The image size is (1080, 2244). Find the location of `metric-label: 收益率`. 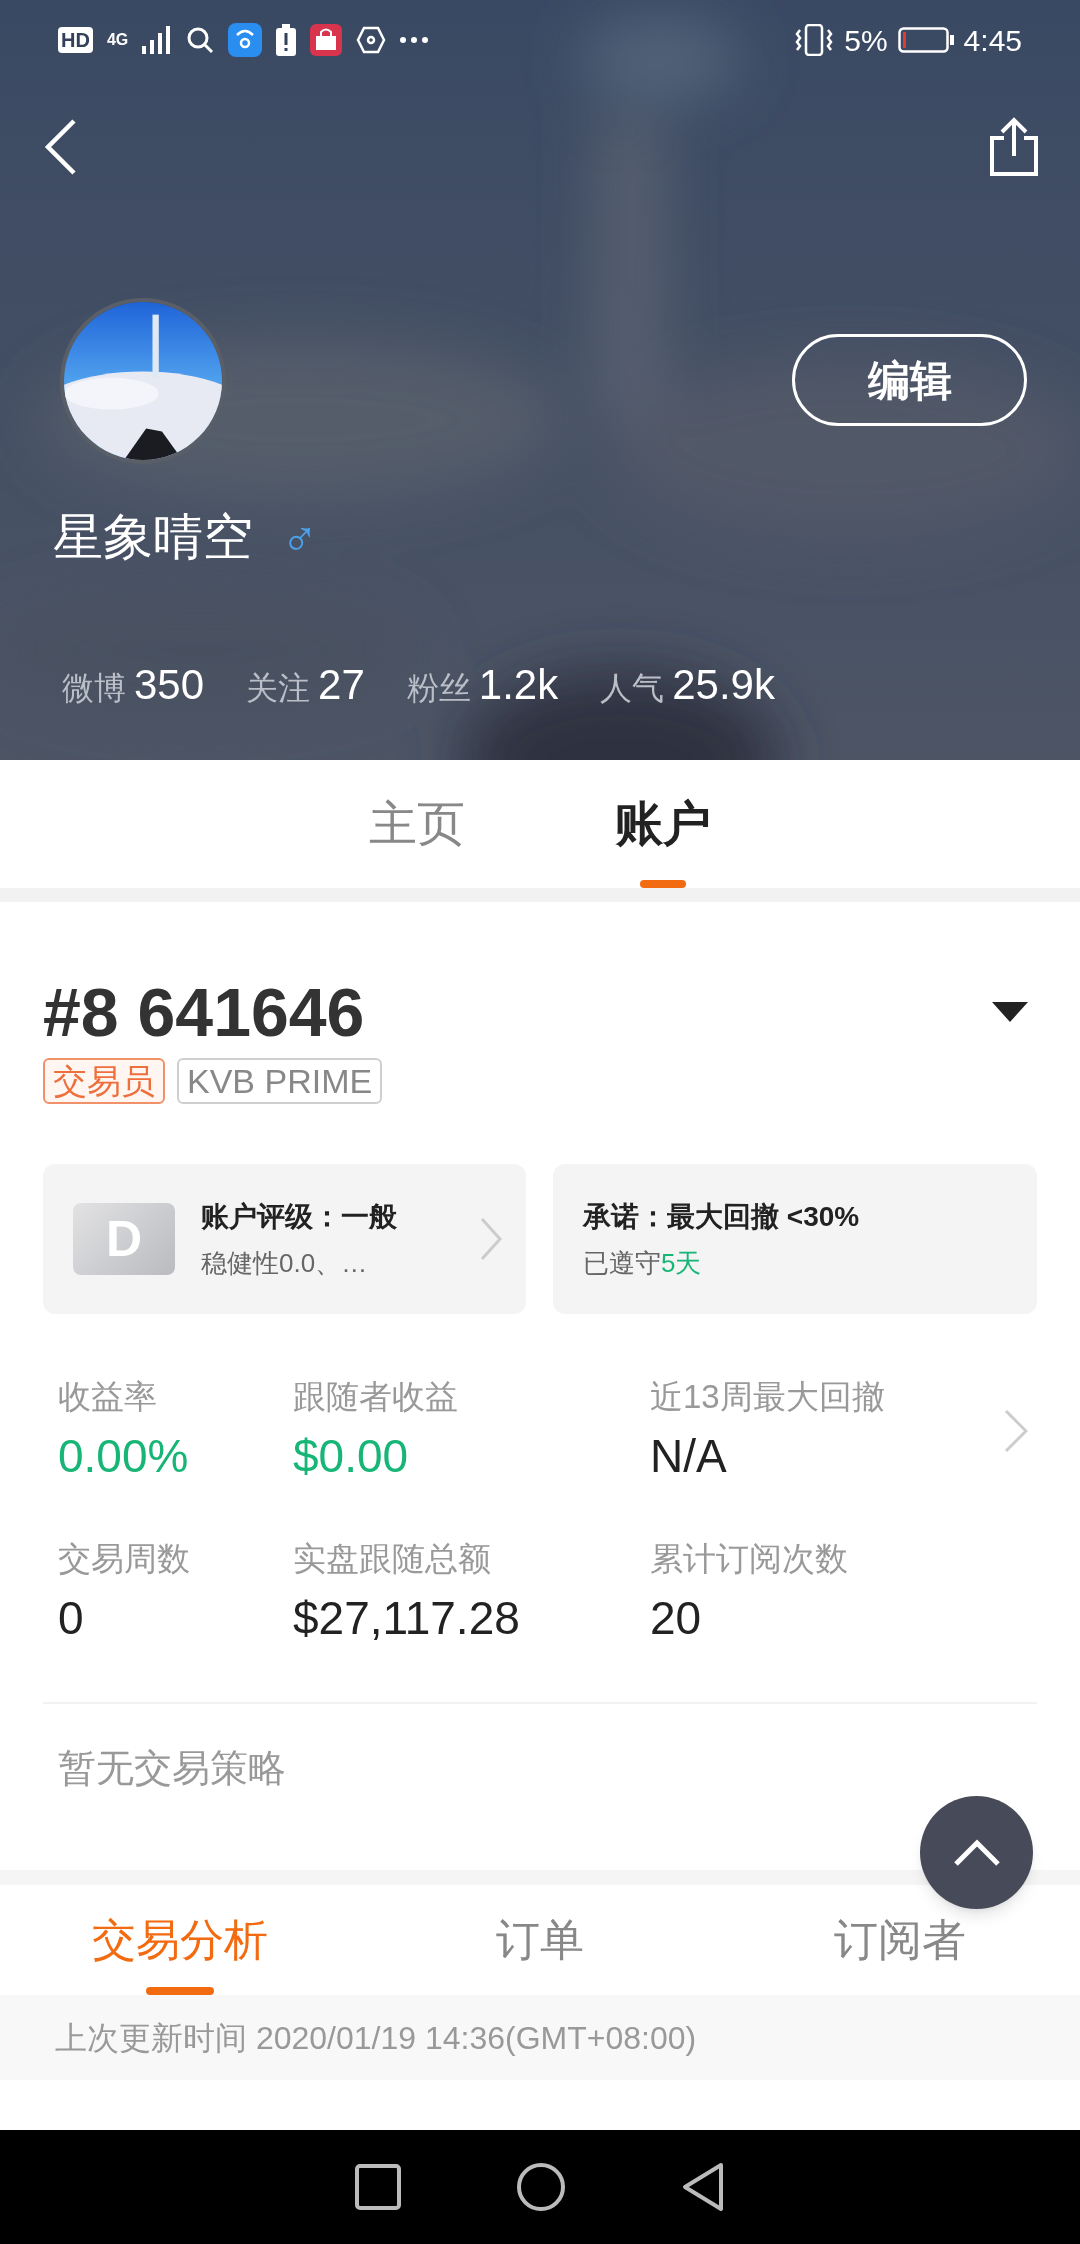

metric-label: 收益率 is located at coordinates (108, 1397).